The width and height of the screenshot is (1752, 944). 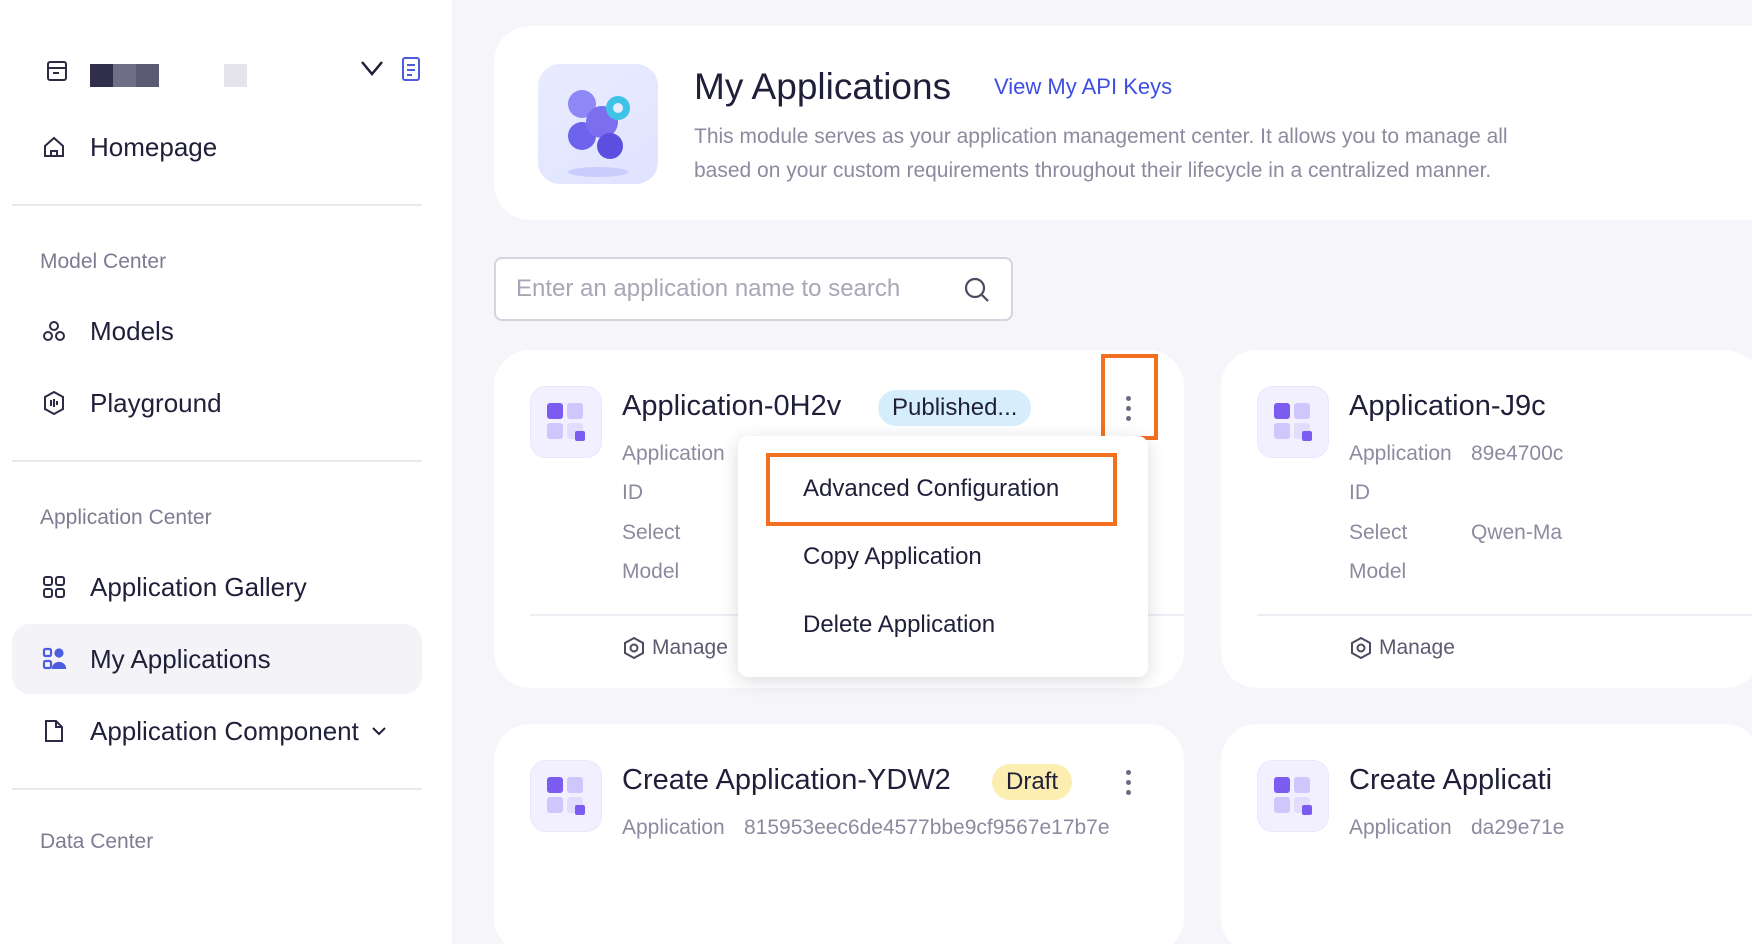 I want to click on section-label-application-center: Application Center, so click(x=126, y=517).